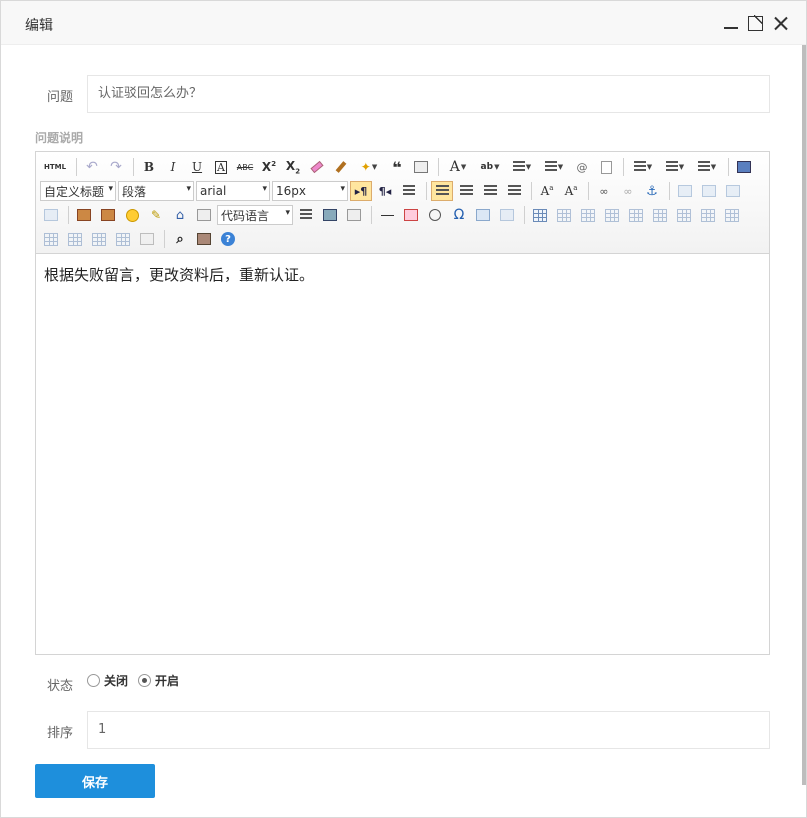 The height and width of the screenshot is (818, 807). Describe the element at coordinates (147, 239) in the screenshot. I see `charts-icon` at that location.